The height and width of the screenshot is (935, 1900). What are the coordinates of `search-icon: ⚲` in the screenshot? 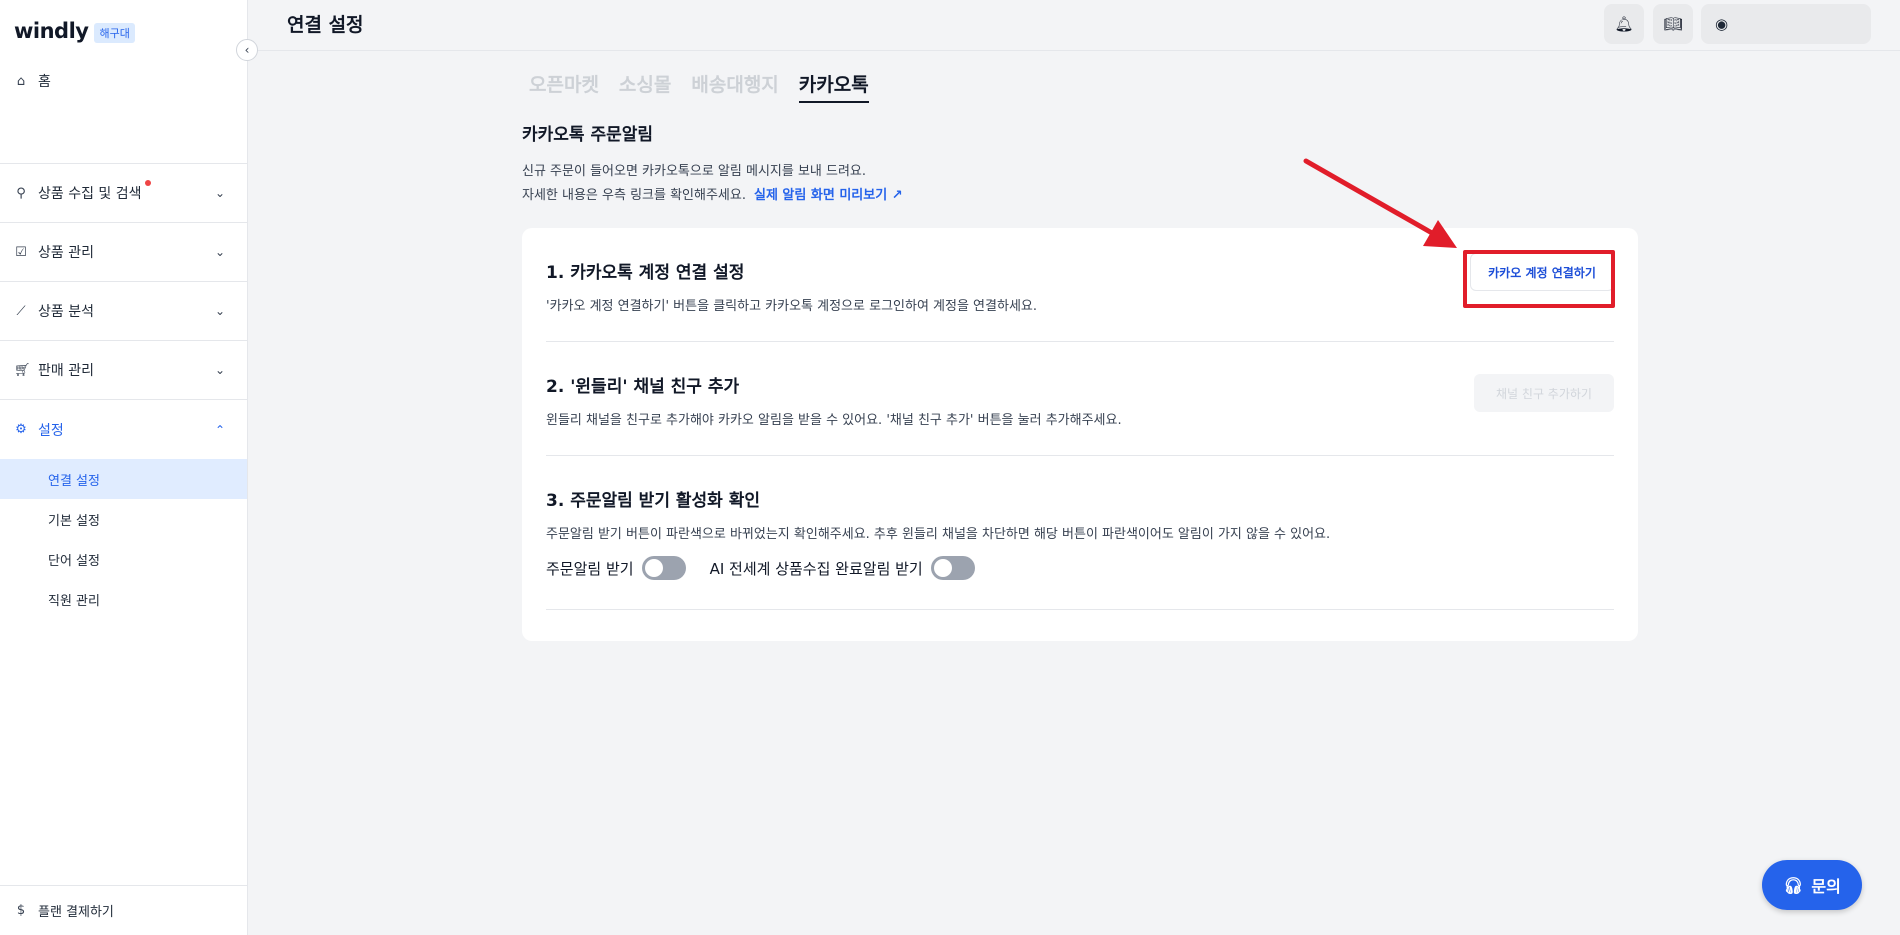 It's located at (21, 193).